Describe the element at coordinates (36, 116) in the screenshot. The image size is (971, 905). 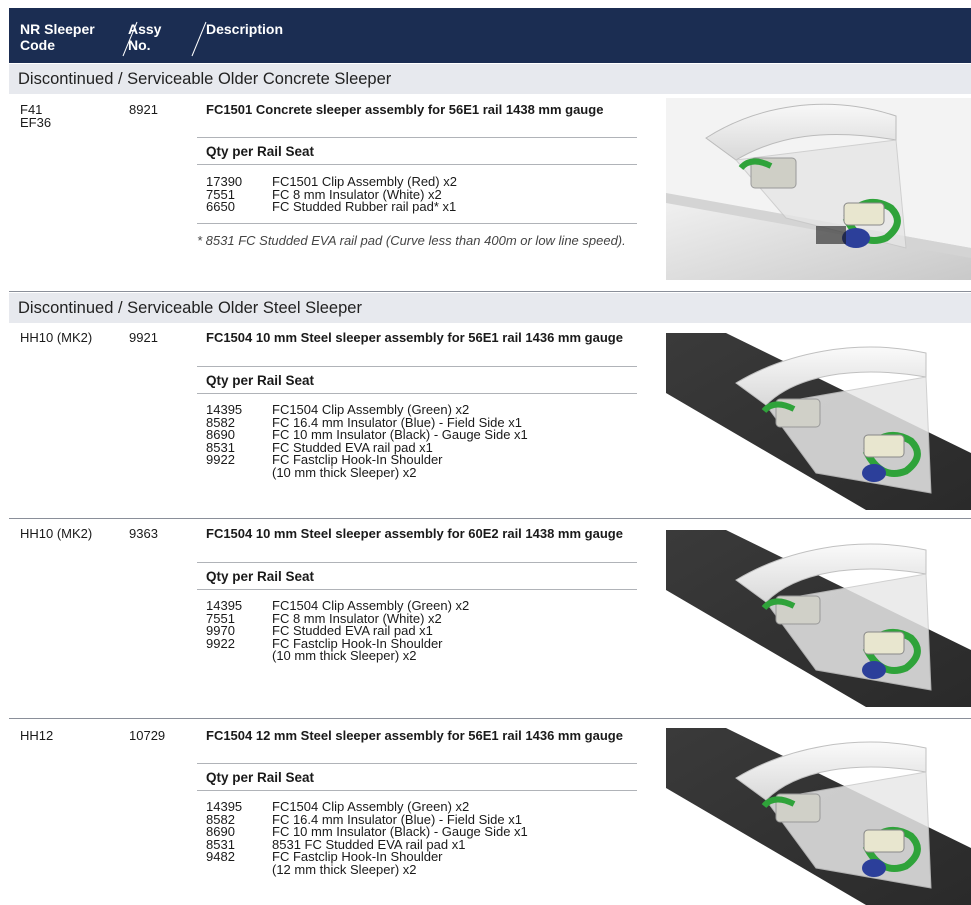
I see `sleeper-code: F41 EF36` at that location.